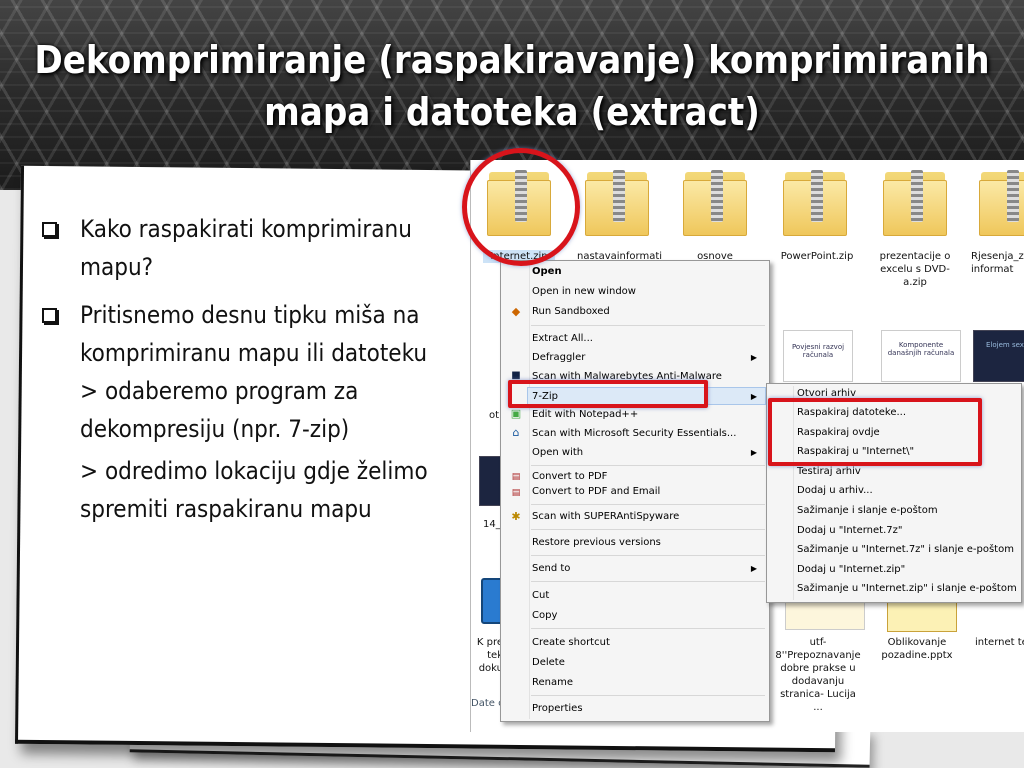 This screenshot has width=1024, height=768. Describe the element at coordinates (648, 517) in the screenshot. I see `menu-item-superantispyware: Scan with SUPERAntiSpyware` at that location.